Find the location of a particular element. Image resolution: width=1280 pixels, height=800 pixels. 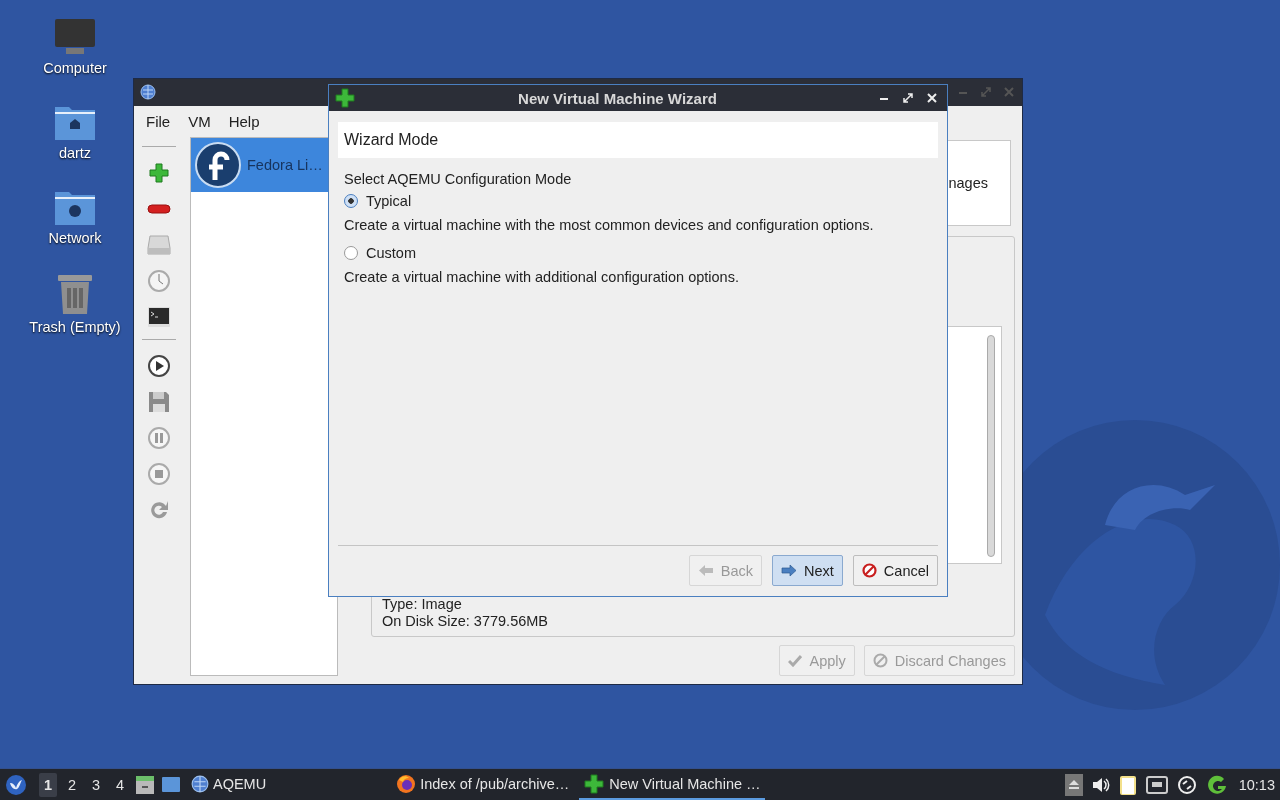

g-letter-icon is located at coordinates (1216, 784).